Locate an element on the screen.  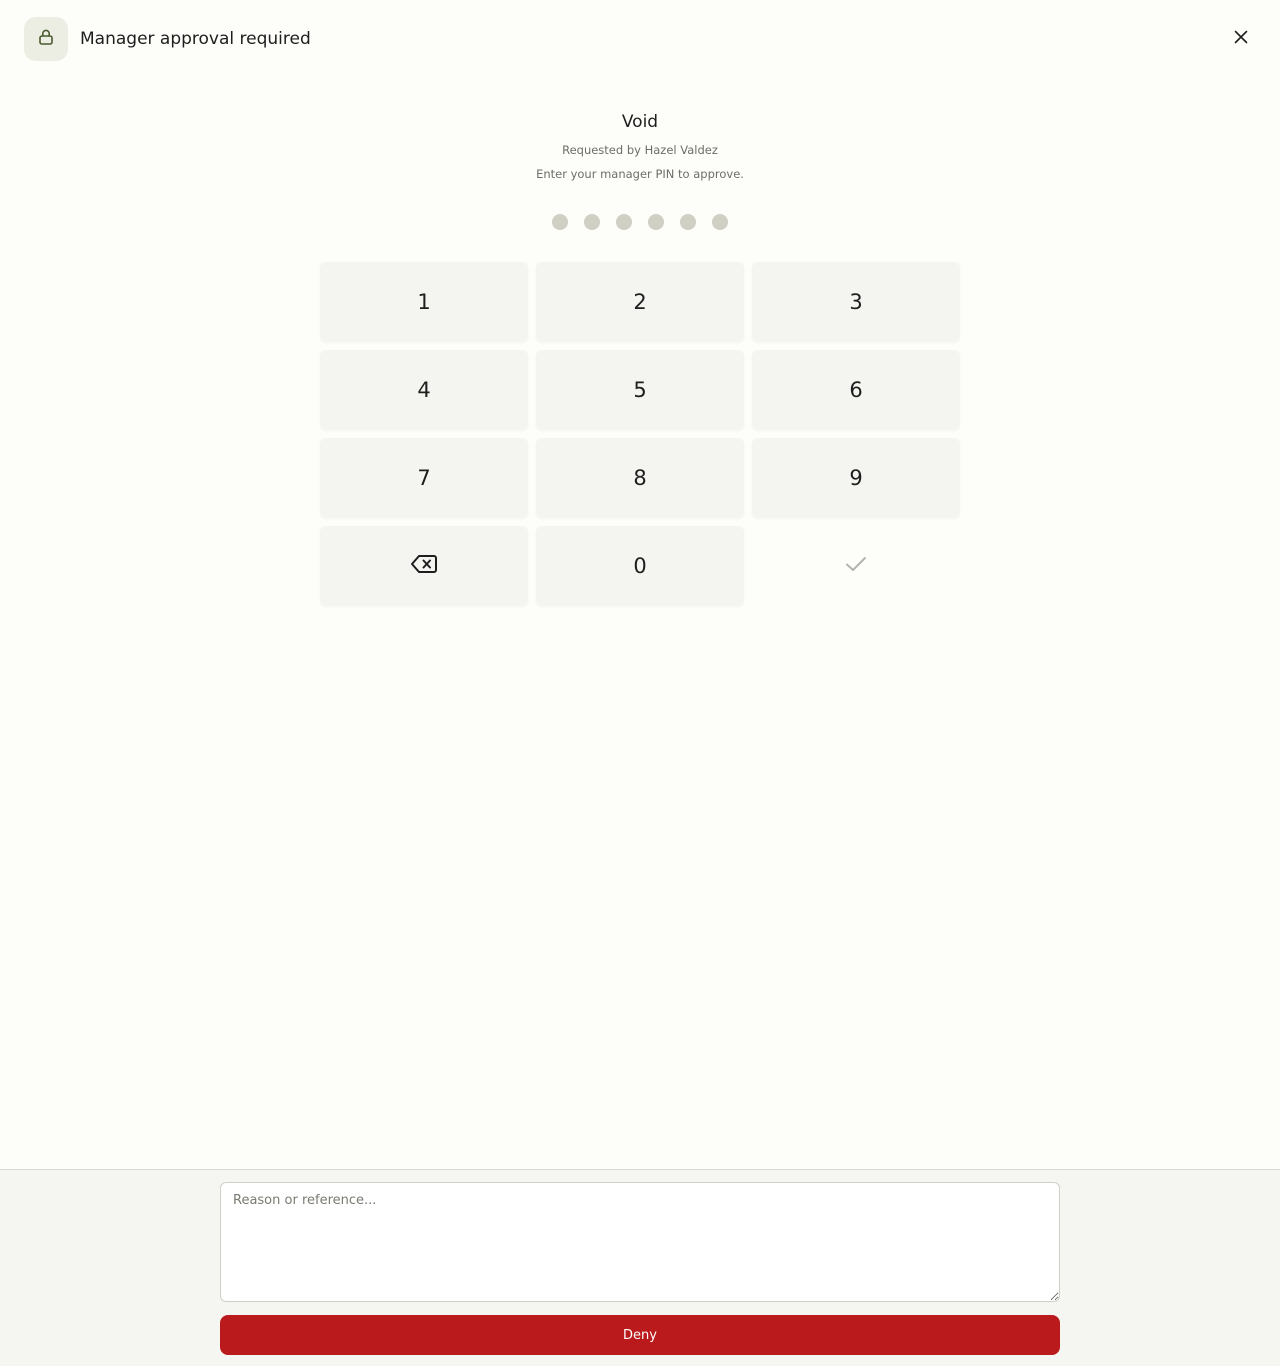
header-title: Manager approval required is located at coordinates (195, 39).